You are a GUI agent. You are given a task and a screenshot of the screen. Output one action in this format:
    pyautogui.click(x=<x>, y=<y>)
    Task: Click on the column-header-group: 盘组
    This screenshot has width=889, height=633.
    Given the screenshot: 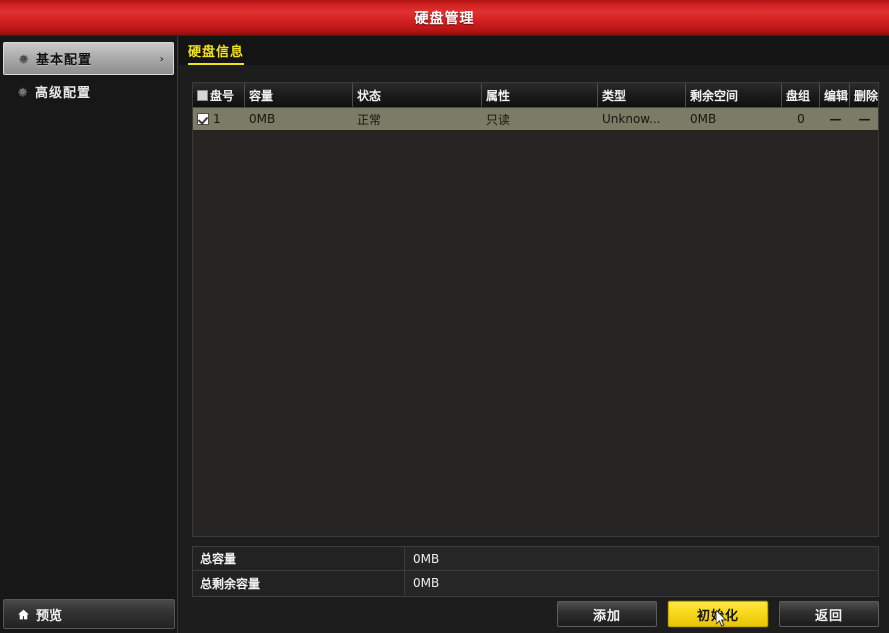 What is the action you would take?
    pyautogui.click(x=801, y=95)
    